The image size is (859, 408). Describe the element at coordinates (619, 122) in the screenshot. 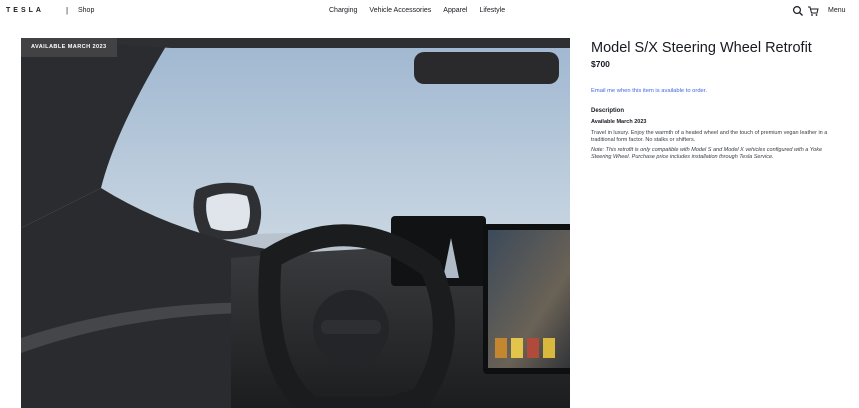

I see `availability-text: Available March 2023` at that location.